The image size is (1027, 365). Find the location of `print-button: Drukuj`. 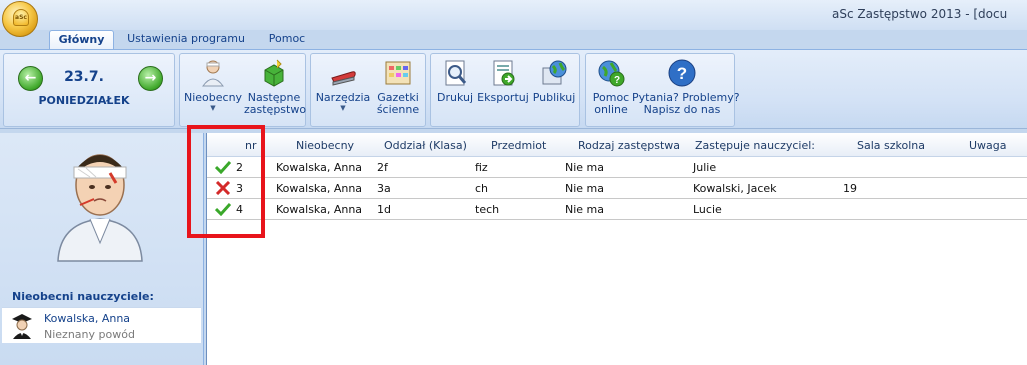

print-button: Drukuj is located at coordinates (455, 92).